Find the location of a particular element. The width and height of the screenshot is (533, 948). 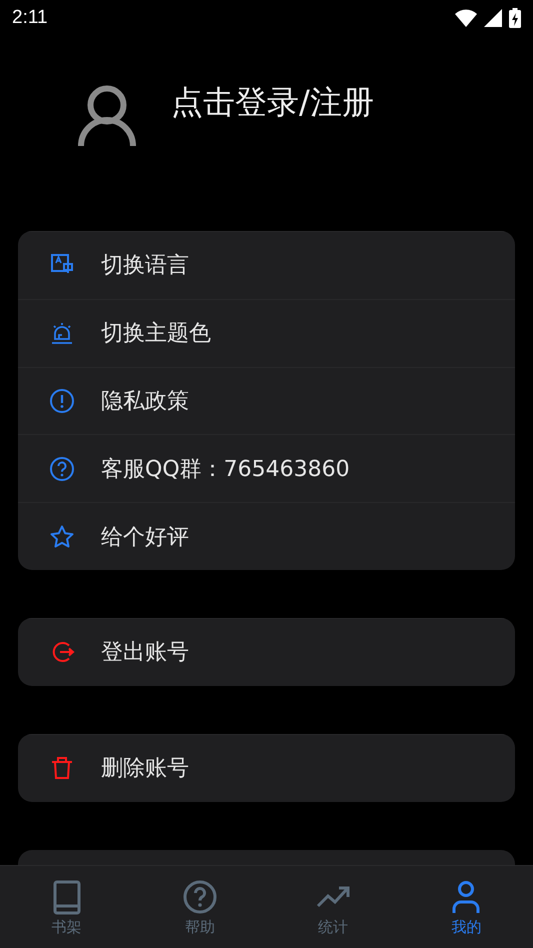

menu-item: 隐私政策 is located at coordinates (266, 400).